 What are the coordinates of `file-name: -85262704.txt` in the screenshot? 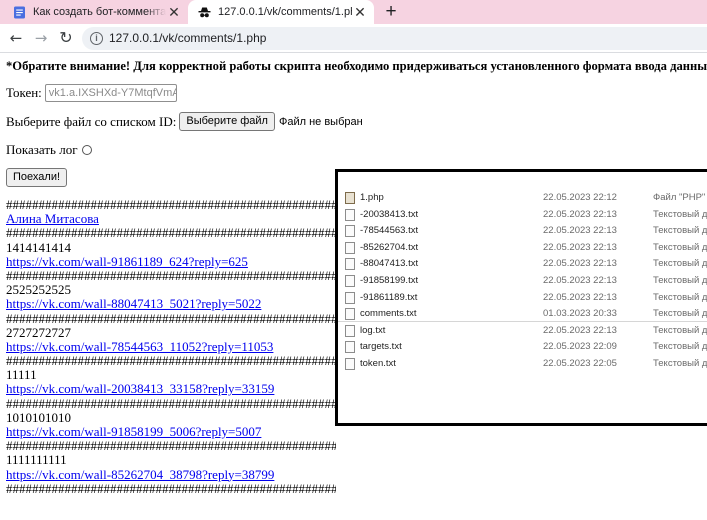 It's located at (389, 247).